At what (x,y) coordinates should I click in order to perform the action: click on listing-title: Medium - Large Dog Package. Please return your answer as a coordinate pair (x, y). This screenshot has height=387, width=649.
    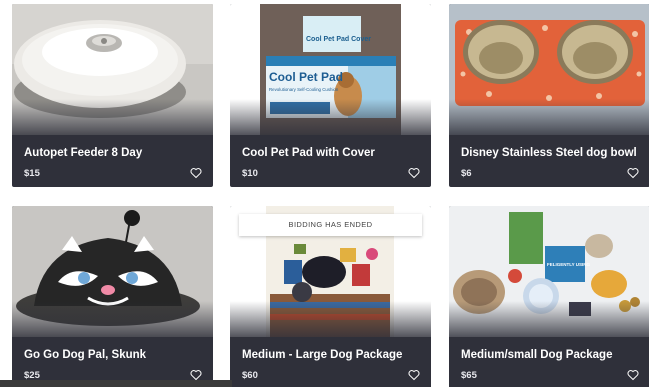
    Looking at the image, I should click on (332, 355).